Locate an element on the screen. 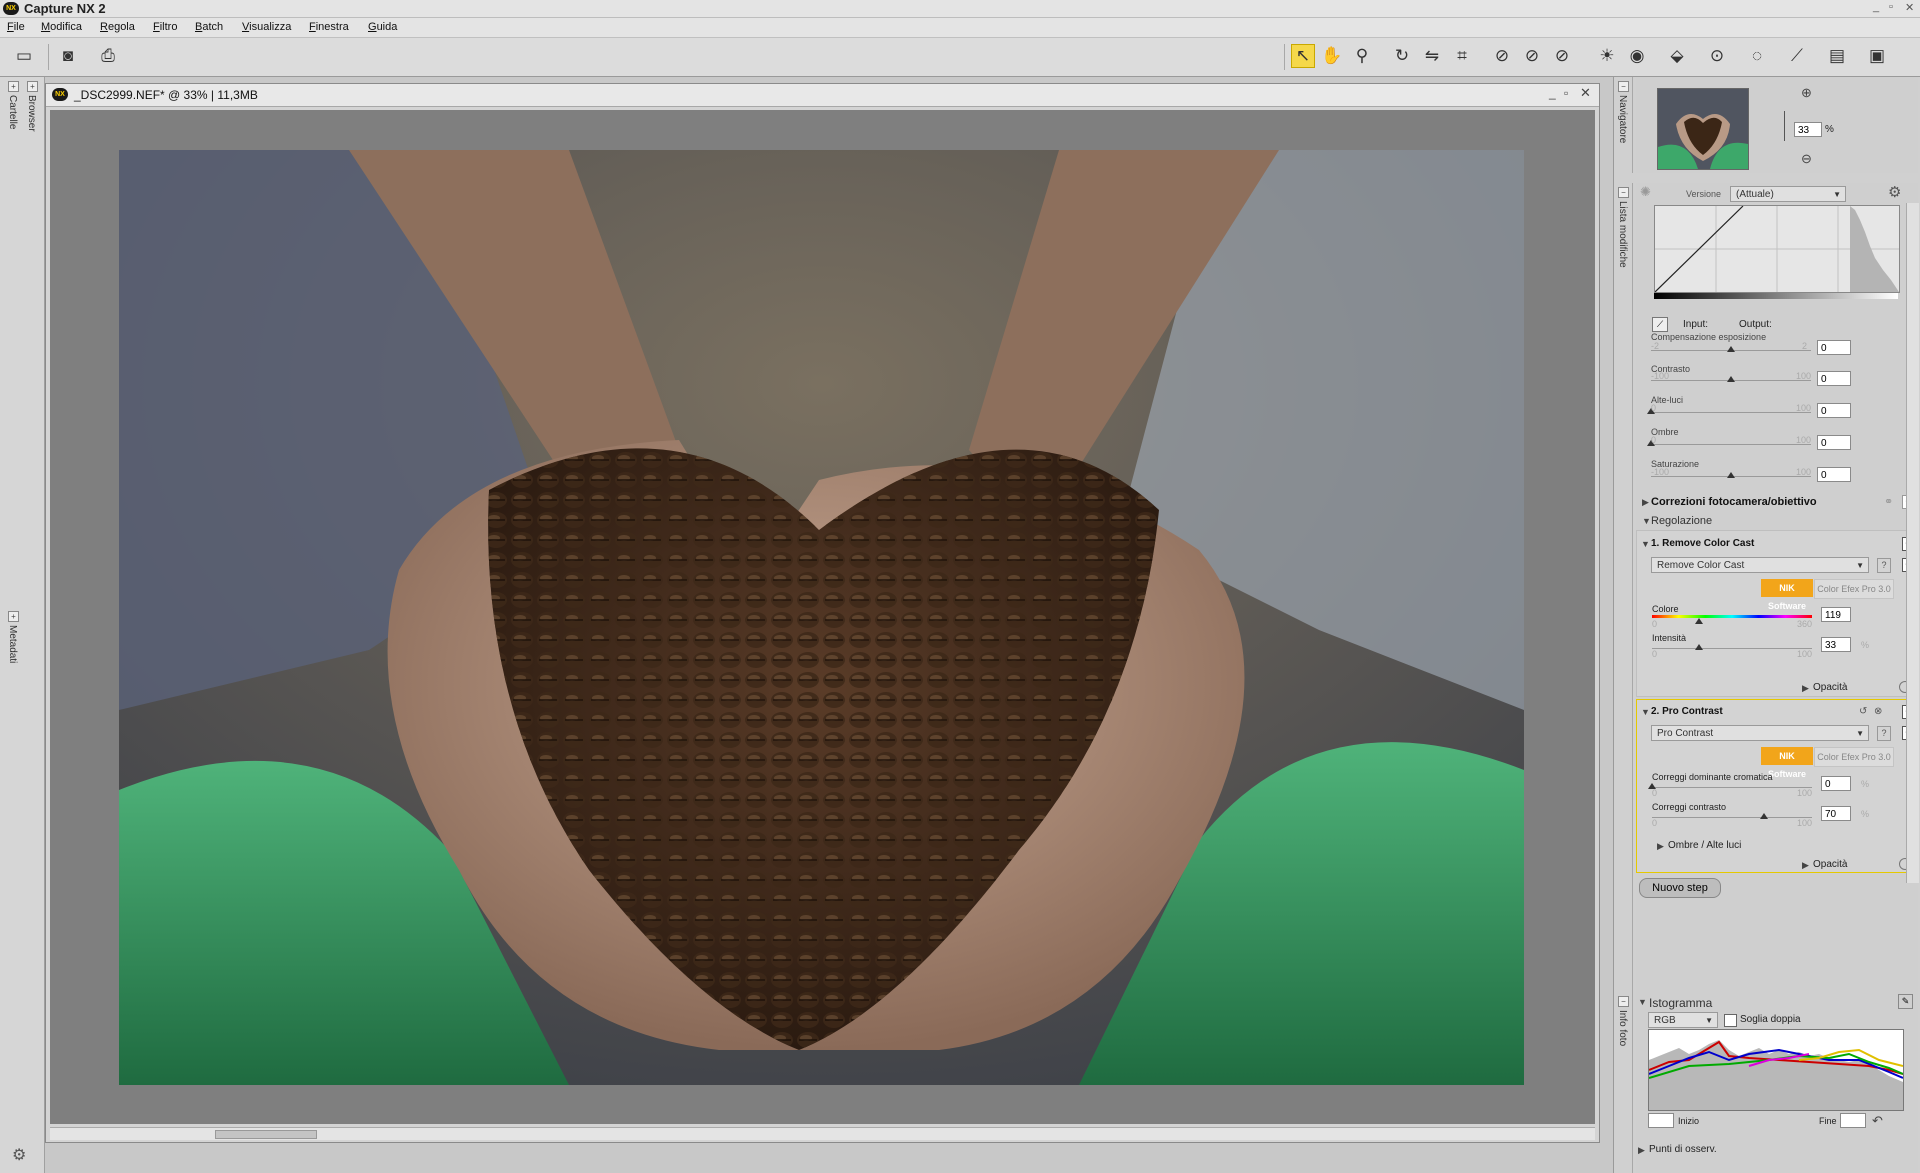 Image resolution: width=1920 pixels, height=1173 pixels. zoom-out-icon: ⊖ is located at coordinates (1806, 159).